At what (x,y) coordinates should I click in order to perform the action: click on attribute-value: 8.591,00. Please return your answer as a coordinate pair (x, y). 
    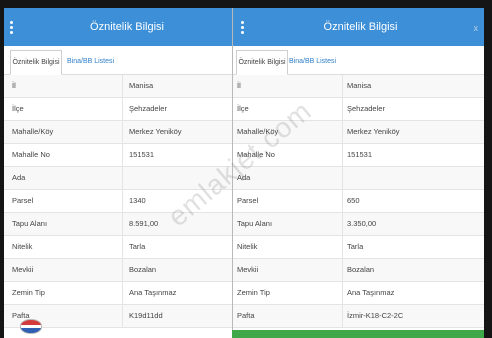
    Looking at the image, I should click on (177, 224).